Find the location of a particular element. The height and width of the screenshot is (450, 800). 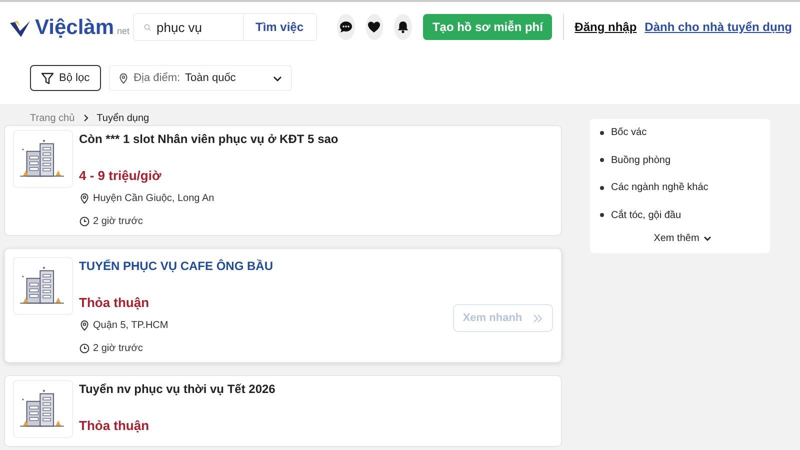

location-select: Địa điểm: Toàn quốc is located at coordinates (200, 78).